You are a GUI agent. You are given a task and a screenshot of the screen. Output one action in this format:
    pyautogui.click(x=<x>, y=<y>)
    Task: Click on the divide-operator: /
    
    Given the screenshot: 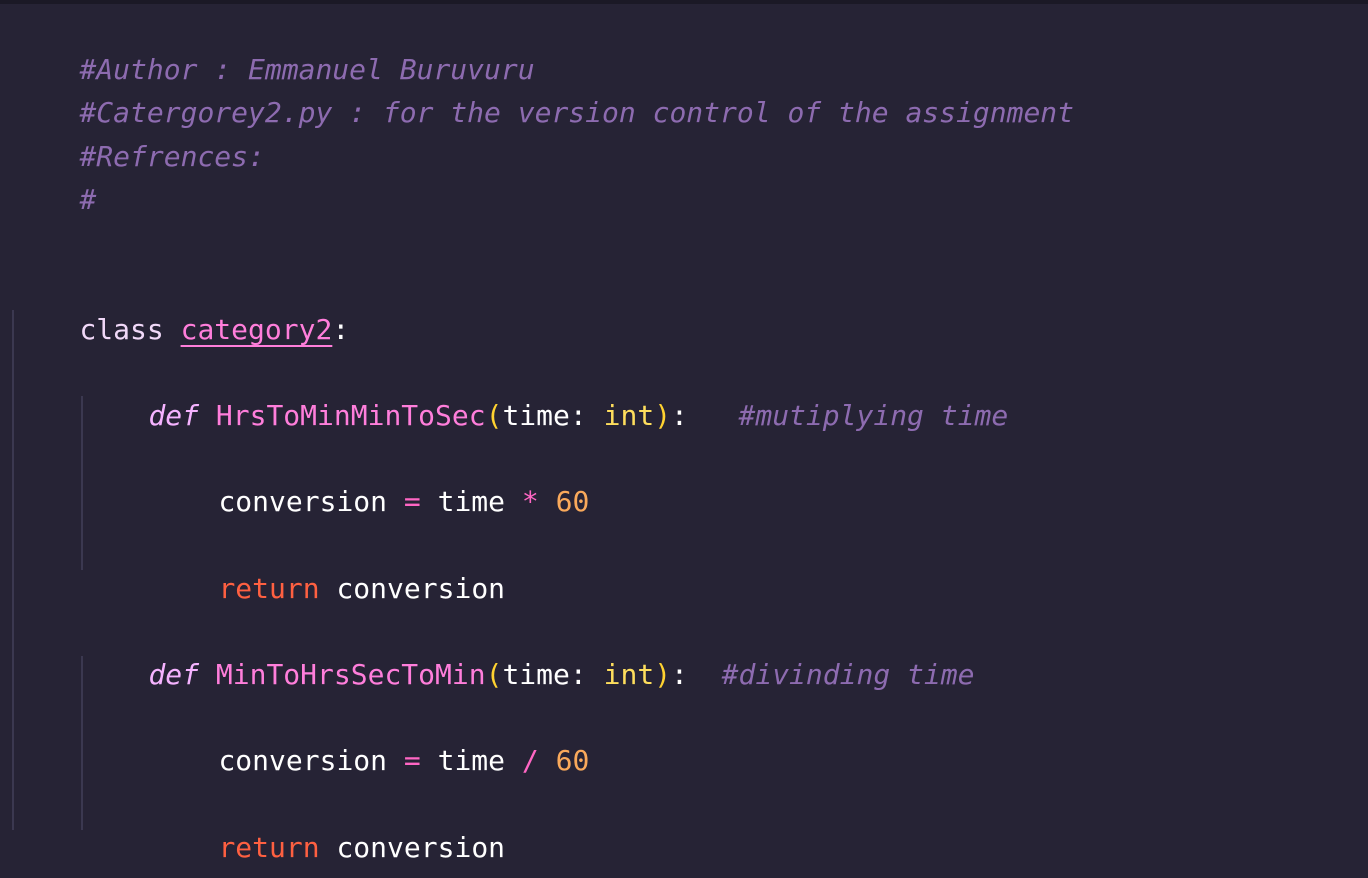 What is the action you would take?
    pyautogui.click(x=530, y=760)
    